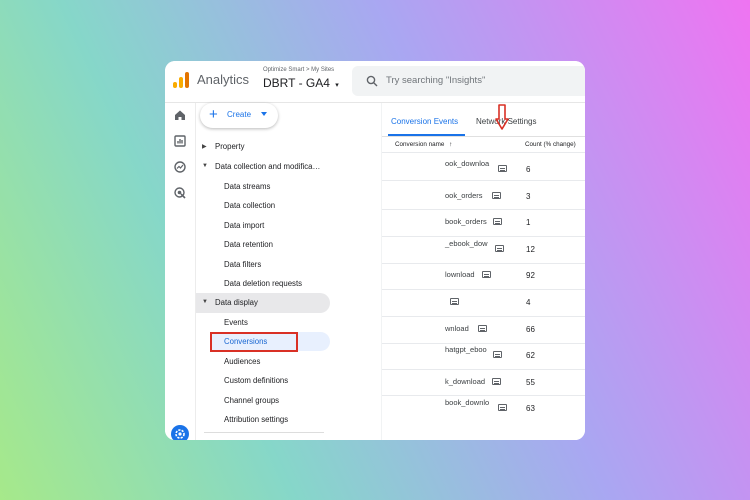 Image resolution: width=750 pixels, height=500 pixels. What do you see at coordinates (180, 432) in the screenshot?
I see `settings-icon` at bounding box center [180, 432].